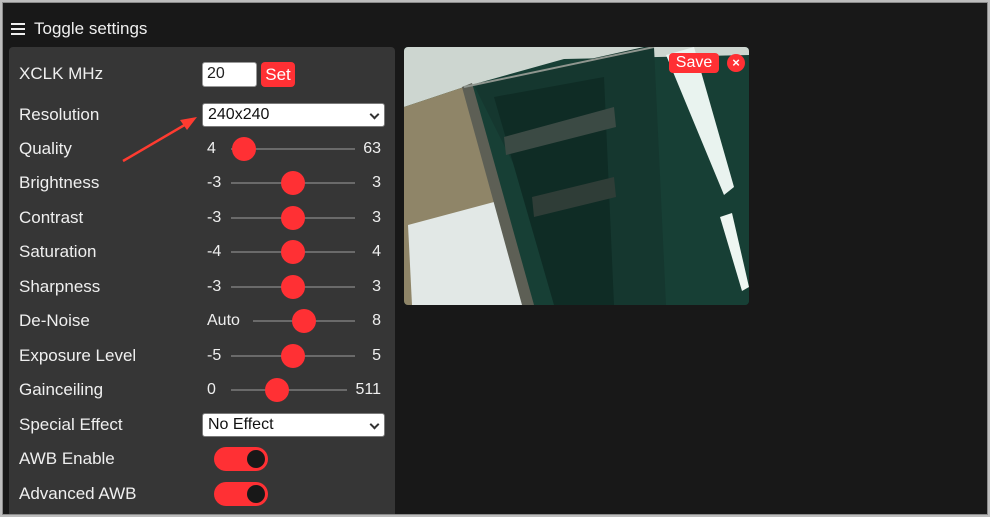  I want to click on brightness-max: 3, so click(376, 182).